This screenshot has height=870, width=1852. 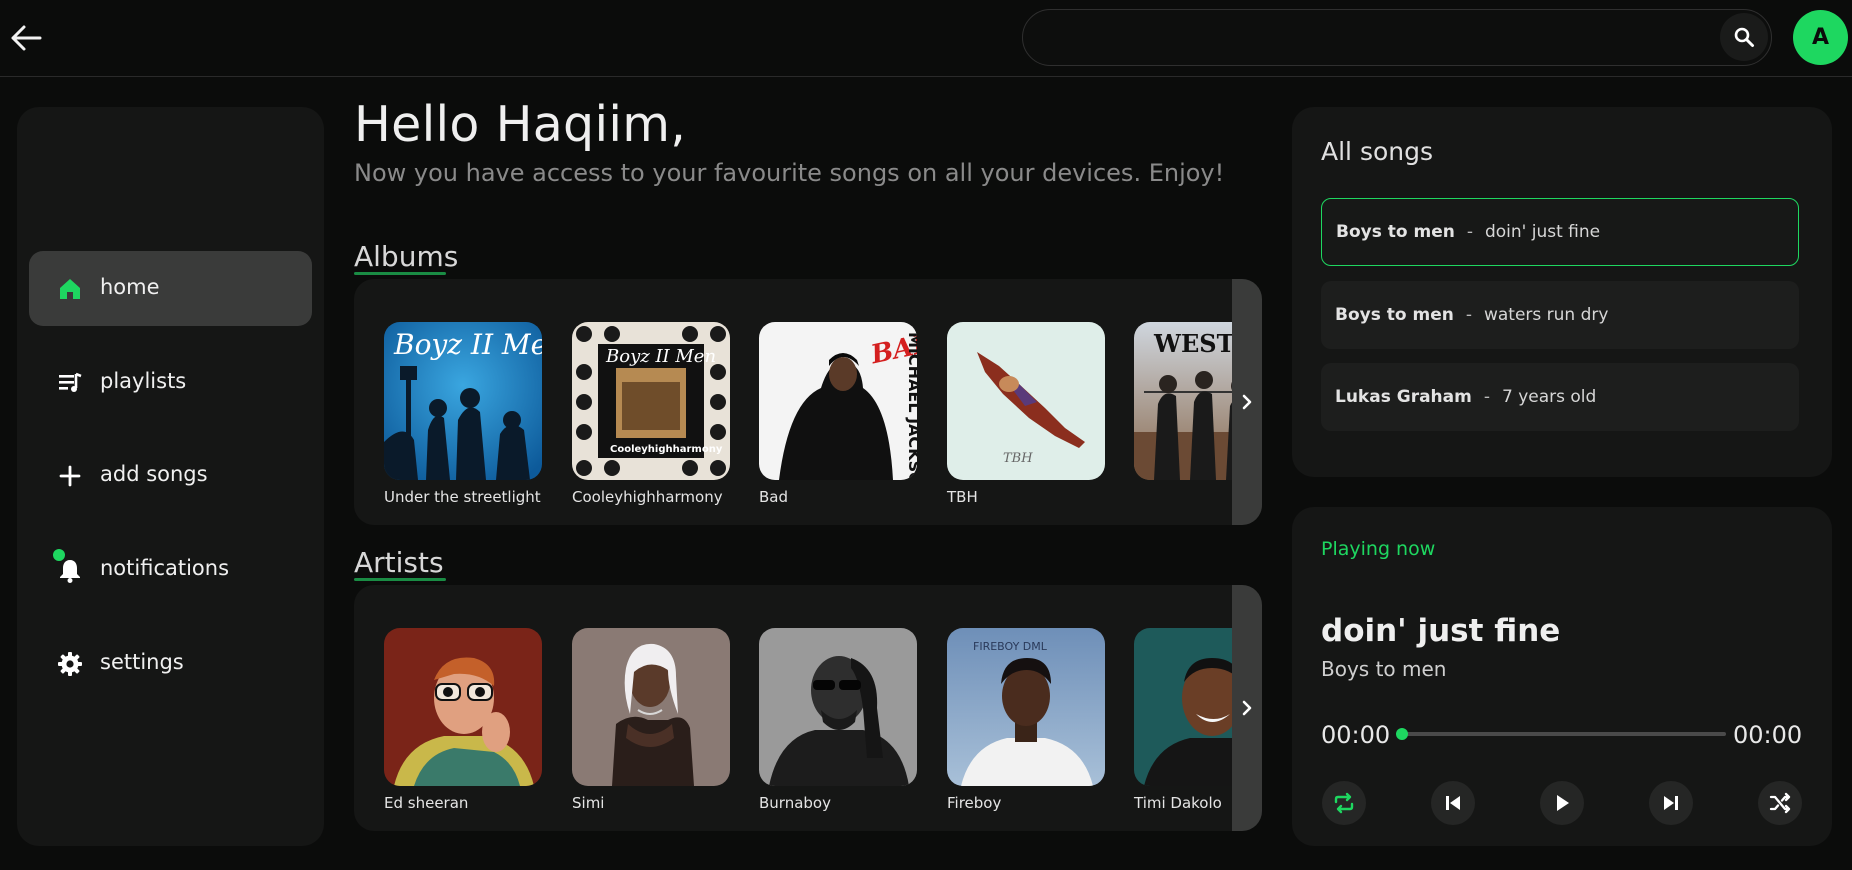 I want to click on current-time: 00:00, so click(x=1356, y=735).